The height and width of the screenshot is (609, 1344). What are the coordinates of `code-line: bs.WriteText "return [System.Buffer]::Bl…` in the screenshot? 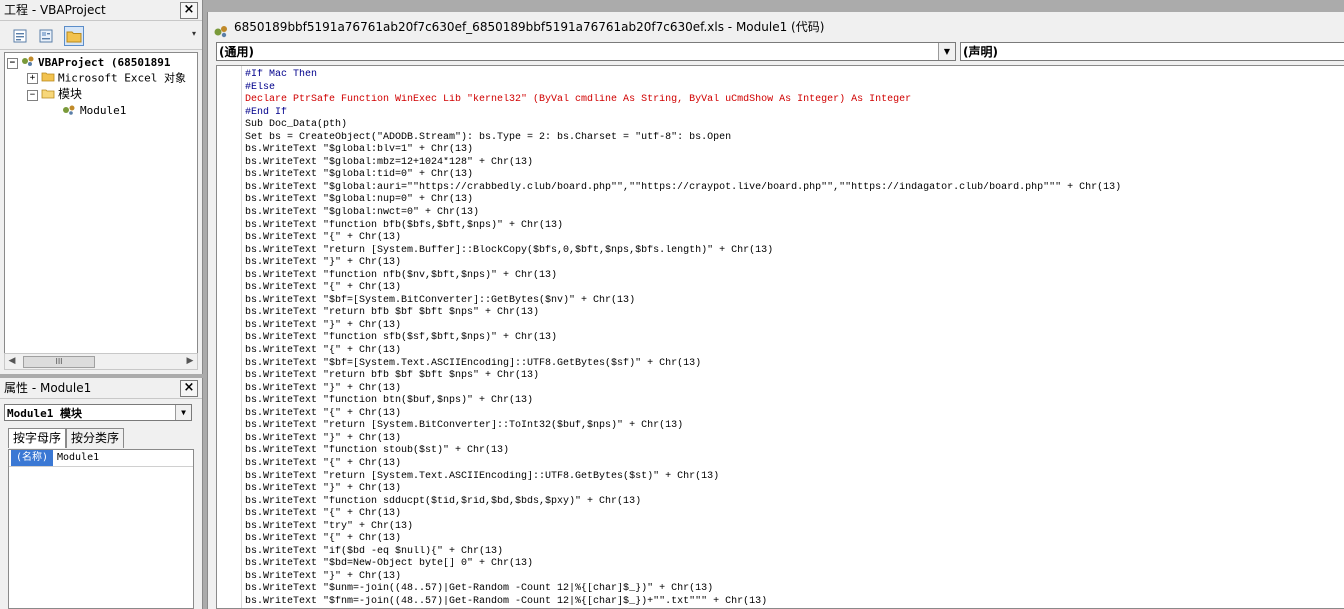 It's located at (794, 251).